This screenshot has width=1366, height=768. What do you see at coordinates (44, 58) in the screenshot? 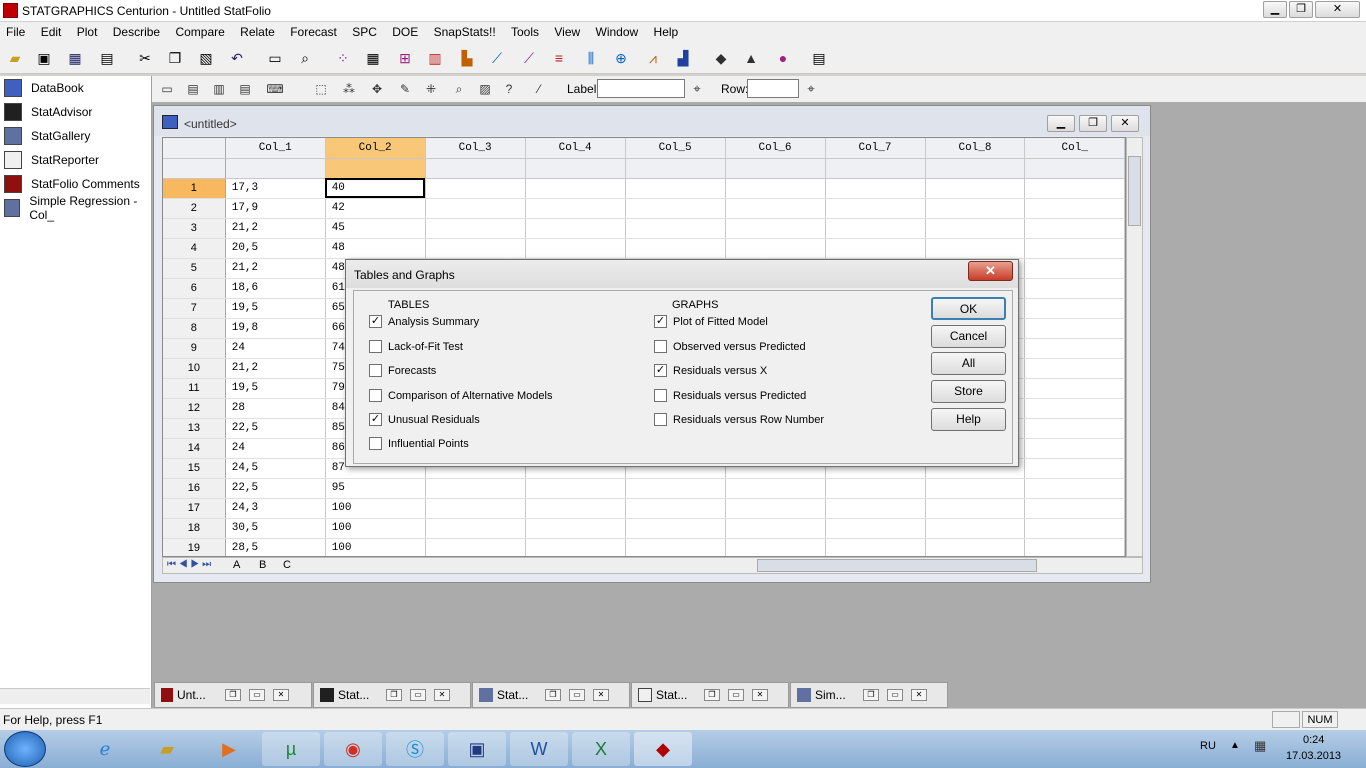
I see `save-icon: ▣` at bounding box center [44, 58].